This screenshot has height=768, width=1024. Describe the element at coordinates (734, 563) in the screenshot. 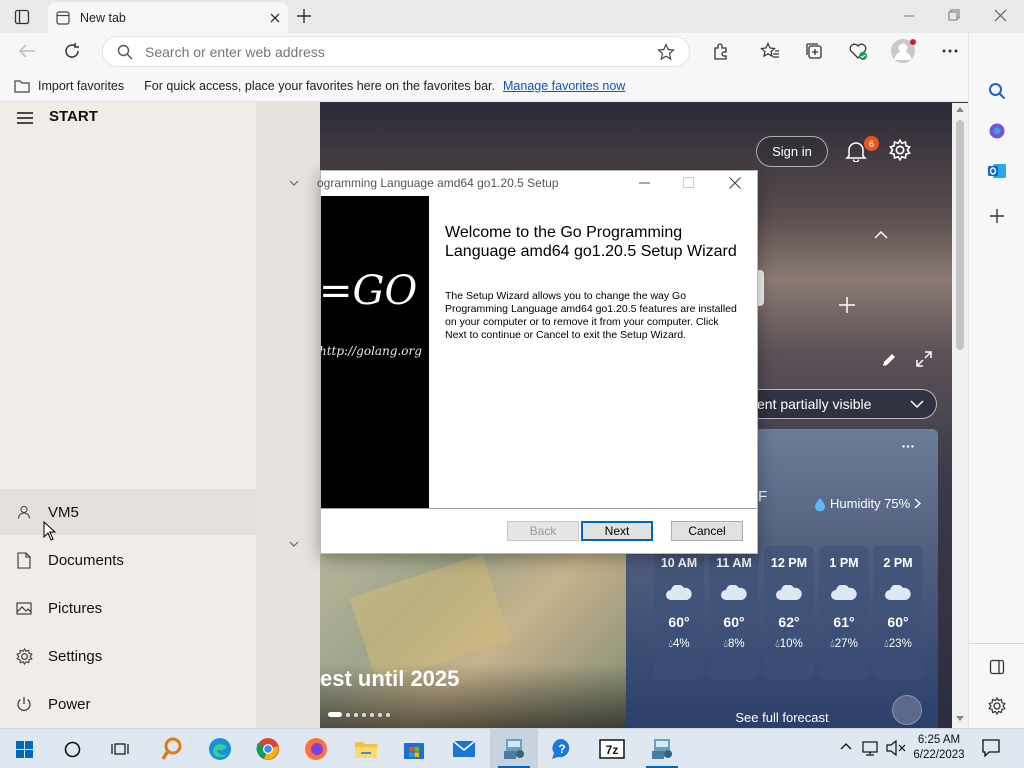

I see `hour-time: 11 AM` at that location.